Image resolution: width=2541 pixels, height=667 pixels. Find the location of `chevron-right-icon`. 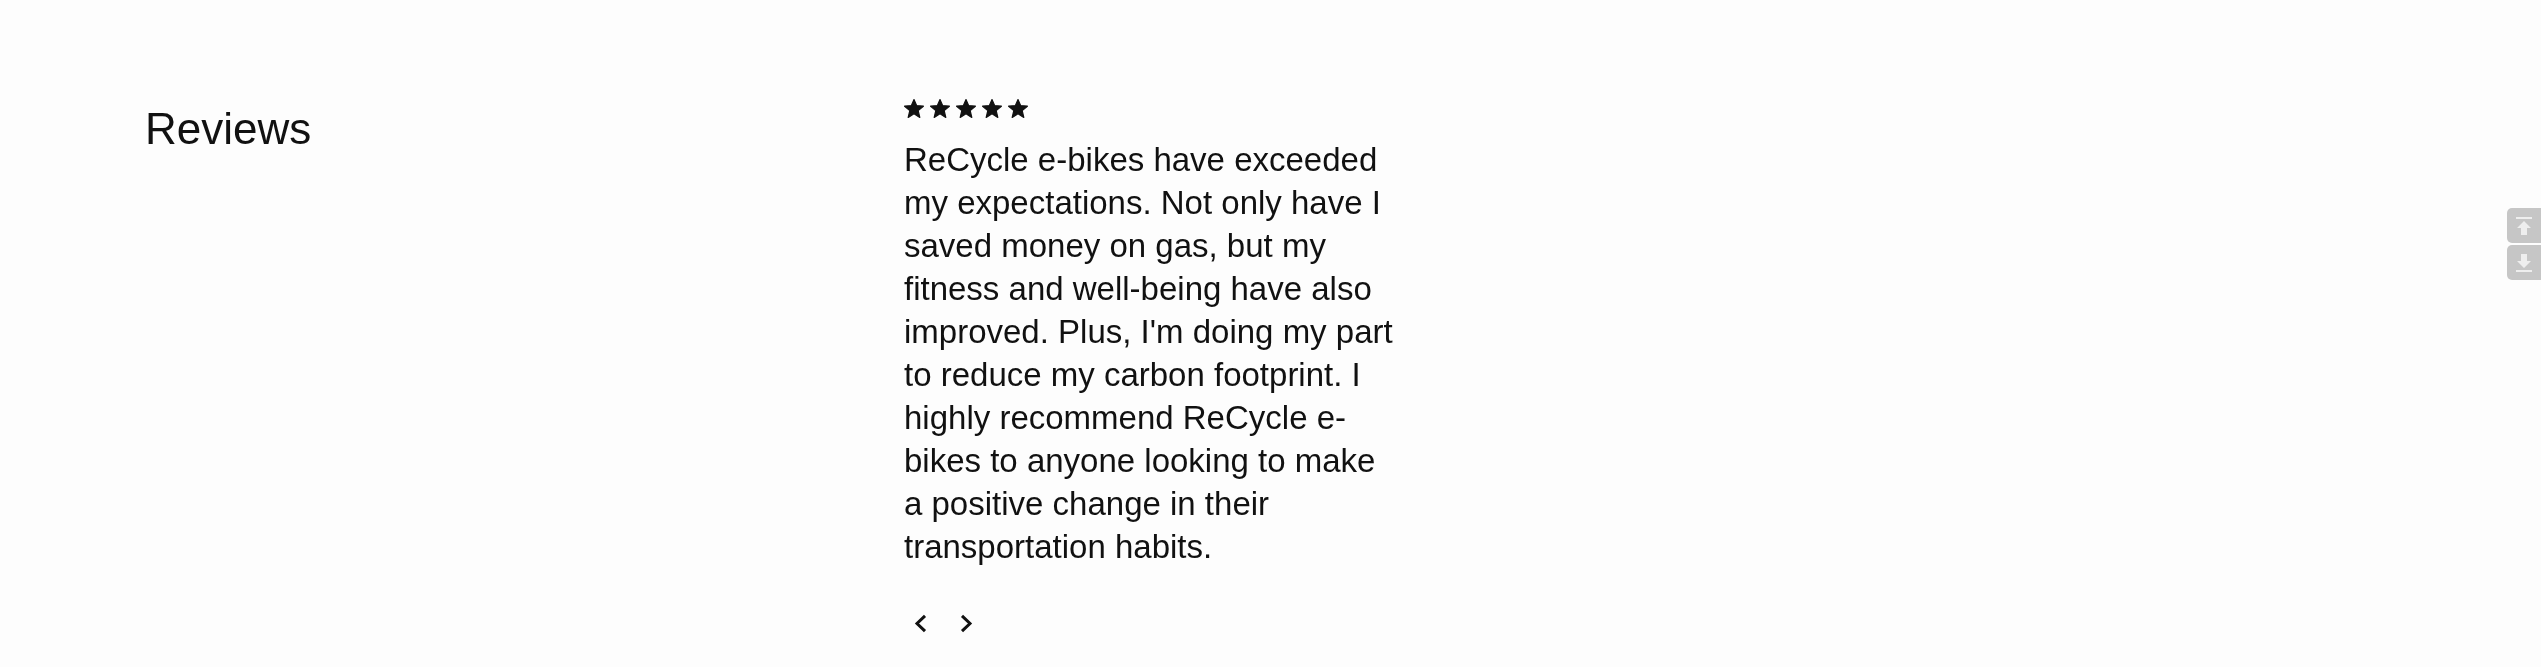

chevron-right-icon is located at coordinates (966, 623).